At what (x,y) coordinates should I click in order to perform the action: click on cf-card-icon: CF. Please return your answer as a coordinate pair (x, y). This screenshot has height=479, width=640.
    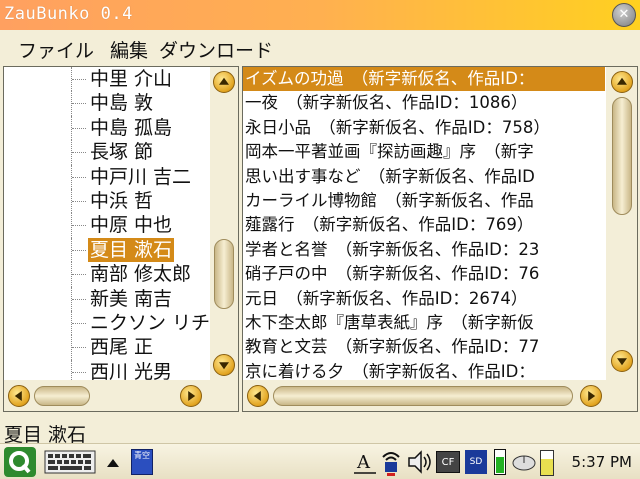
    Looking at the image, I should click on (448, 462).